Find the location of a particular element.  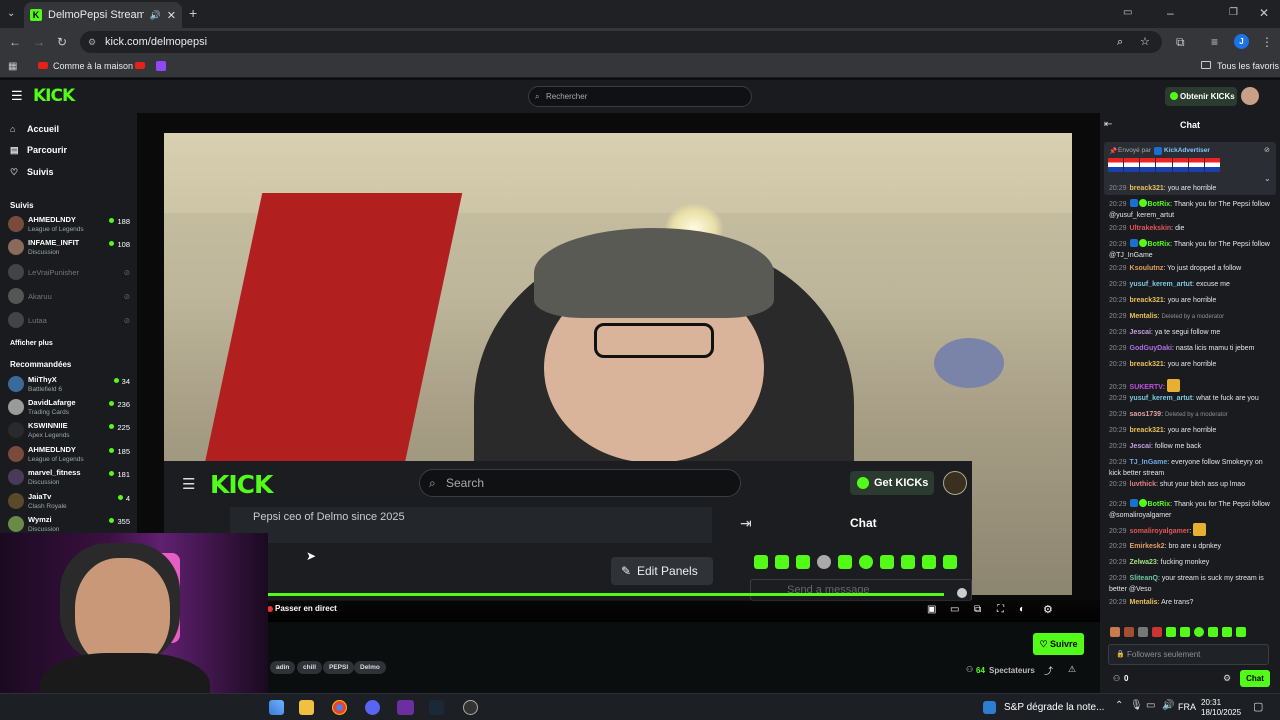

chat-username: Mentalis is located at coordinates (1144, 316).